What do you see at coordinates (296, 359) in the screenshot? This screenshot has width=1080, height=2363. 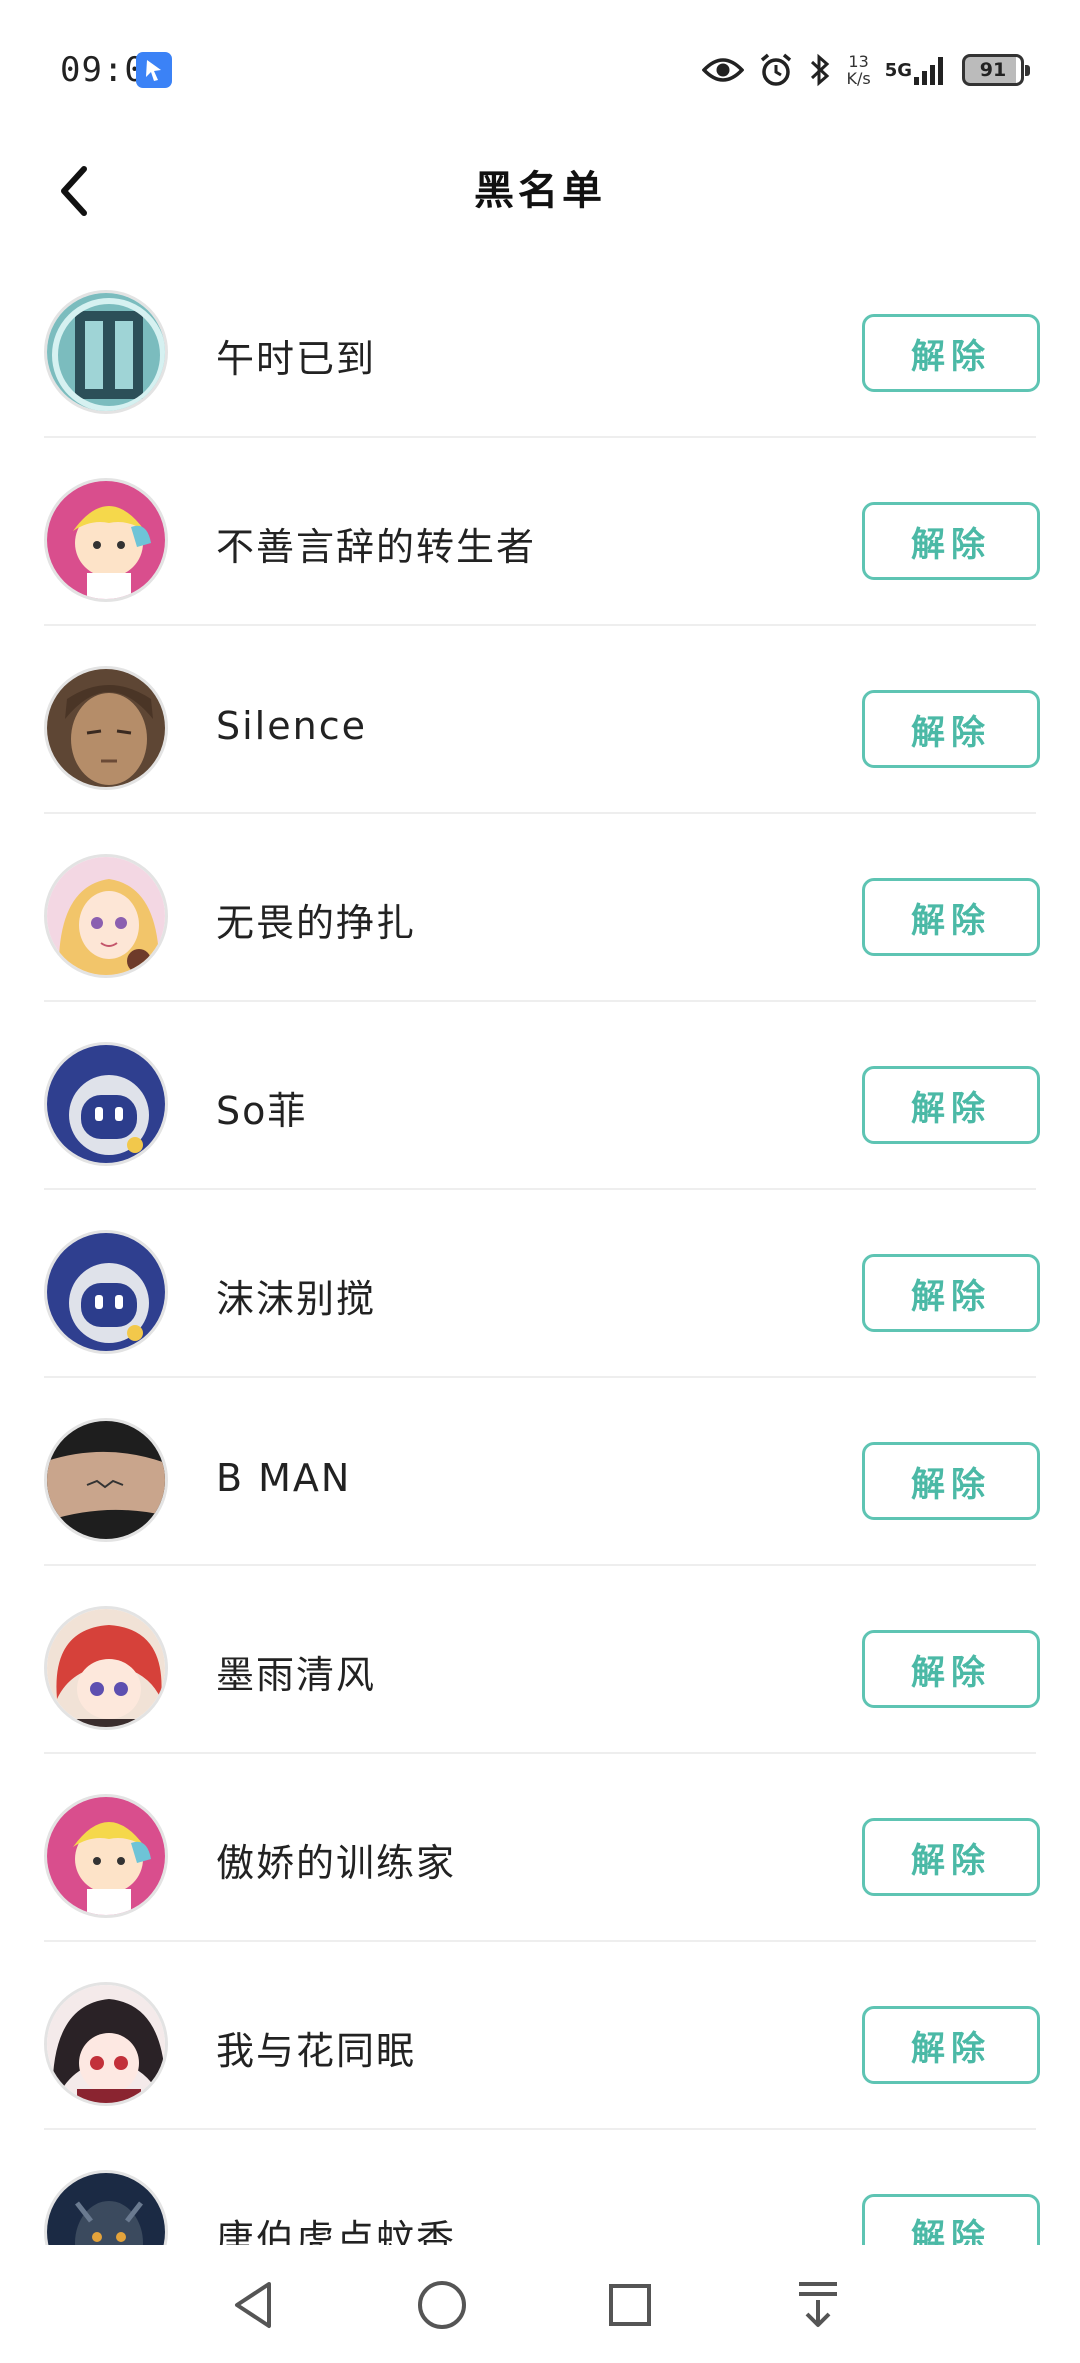 I see `username: 午时已到` at bounding box center [296, 359].